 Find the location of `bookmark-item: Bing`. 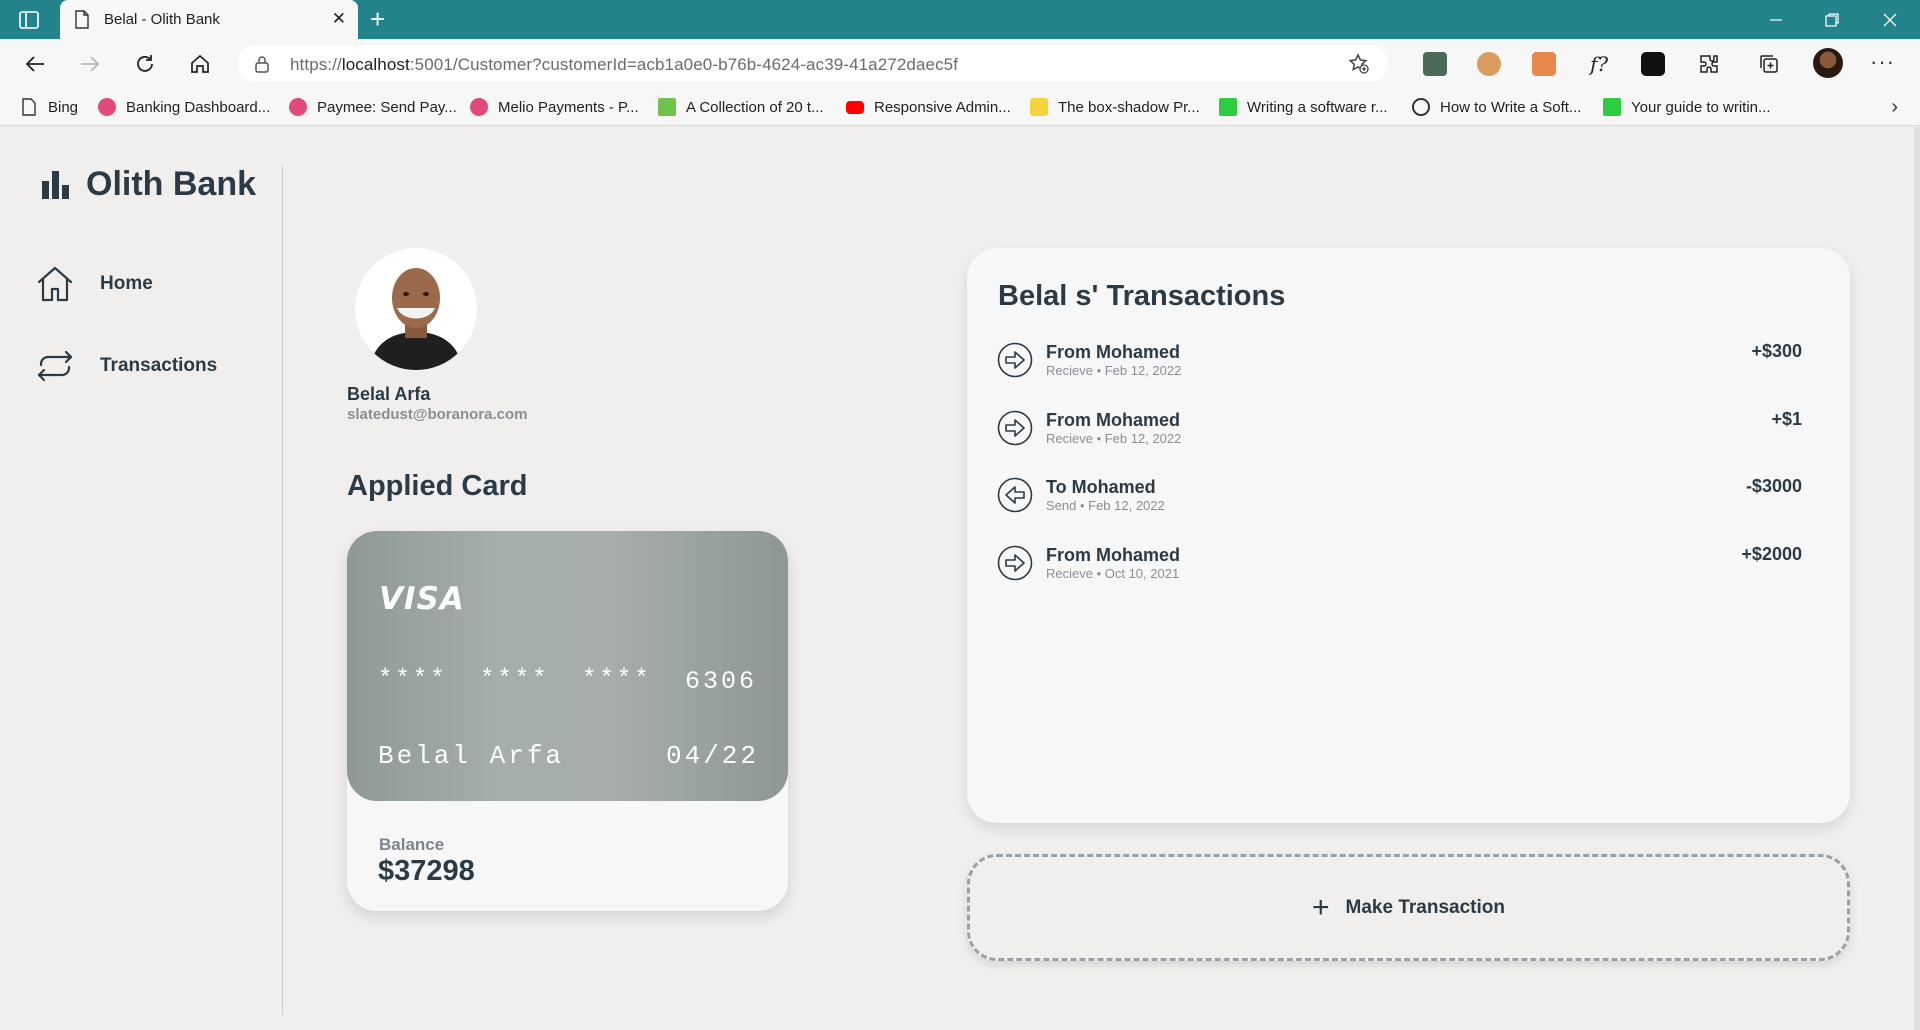

bookmark-item: Bing is located at coordinates (49, 107).